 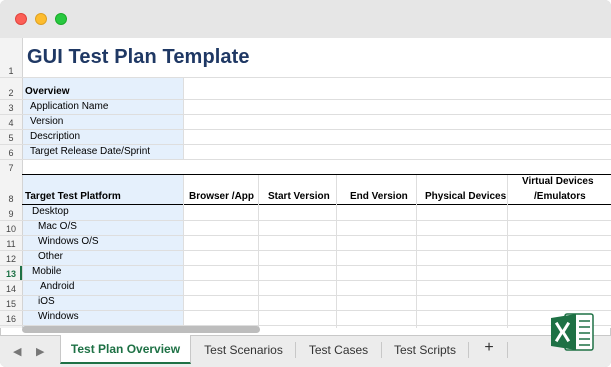 What do you see at coordinates (11, 287) in the screenshot?
I see `row-header-14: 14` at bounding box center [11, 287].